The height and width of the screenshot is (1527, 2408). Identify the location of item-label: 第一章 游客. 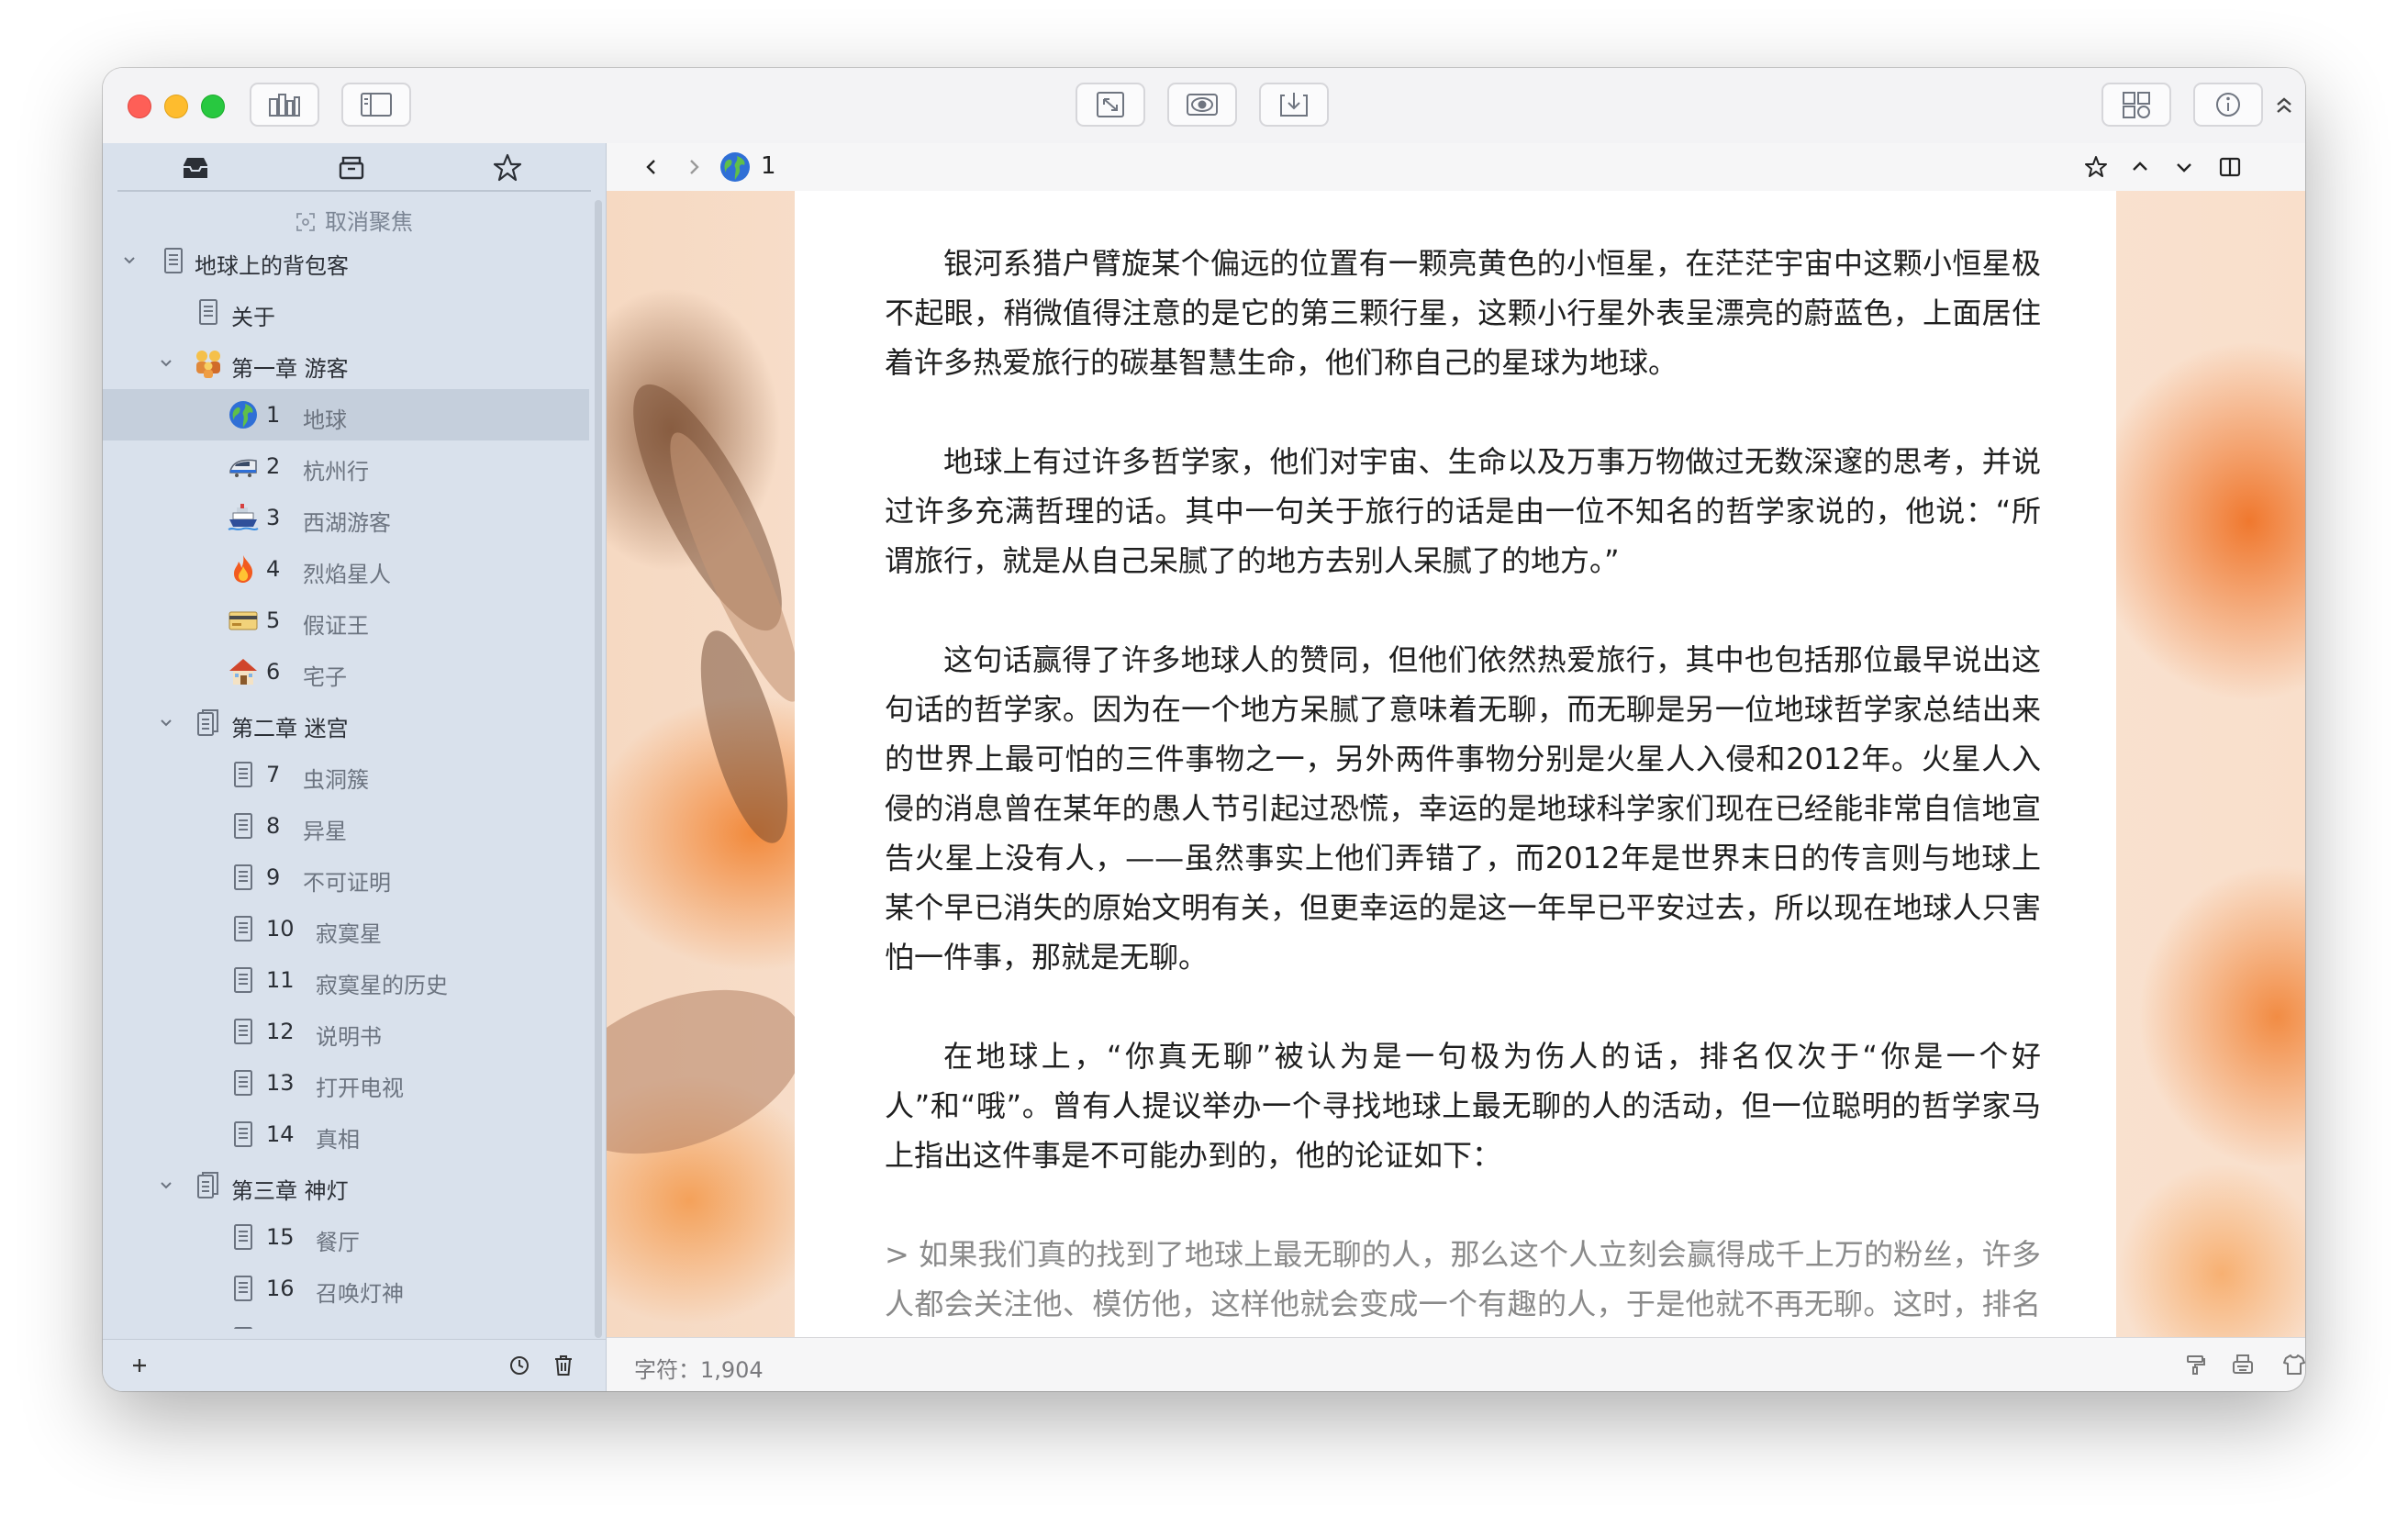
(290, 369).